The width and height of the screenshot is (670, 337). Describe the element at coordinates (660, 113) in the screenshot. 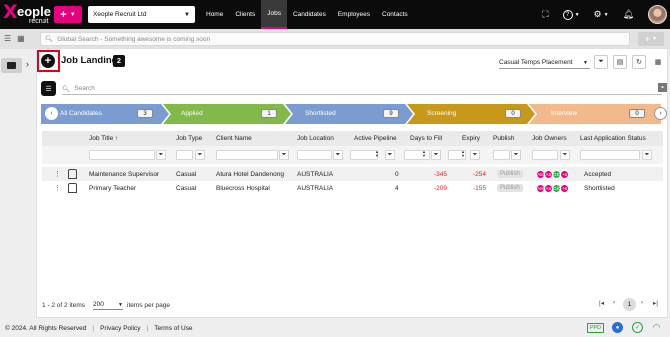

I see `pipeline-next-chevron-icon: ›` at that location.